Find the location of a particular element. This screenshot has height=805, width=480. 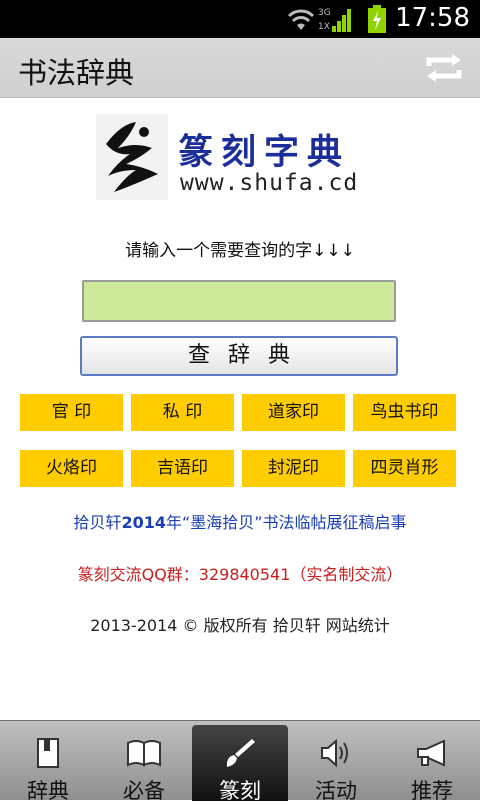

book-icon is located at coordinates (48, 753).